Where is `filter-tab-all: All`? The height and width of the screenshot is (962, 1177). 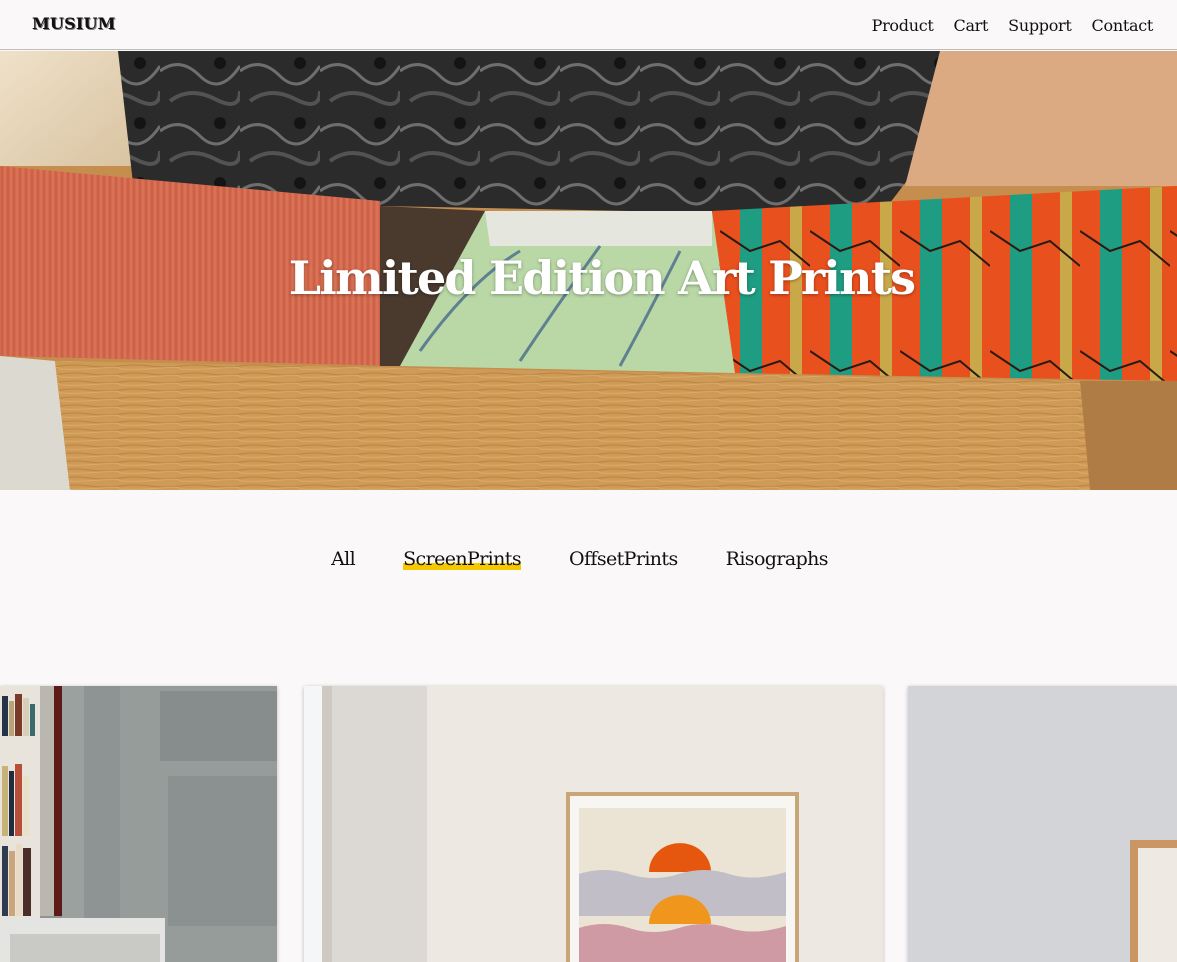 filter-tab-all: All is located at coordinates (343, 559).